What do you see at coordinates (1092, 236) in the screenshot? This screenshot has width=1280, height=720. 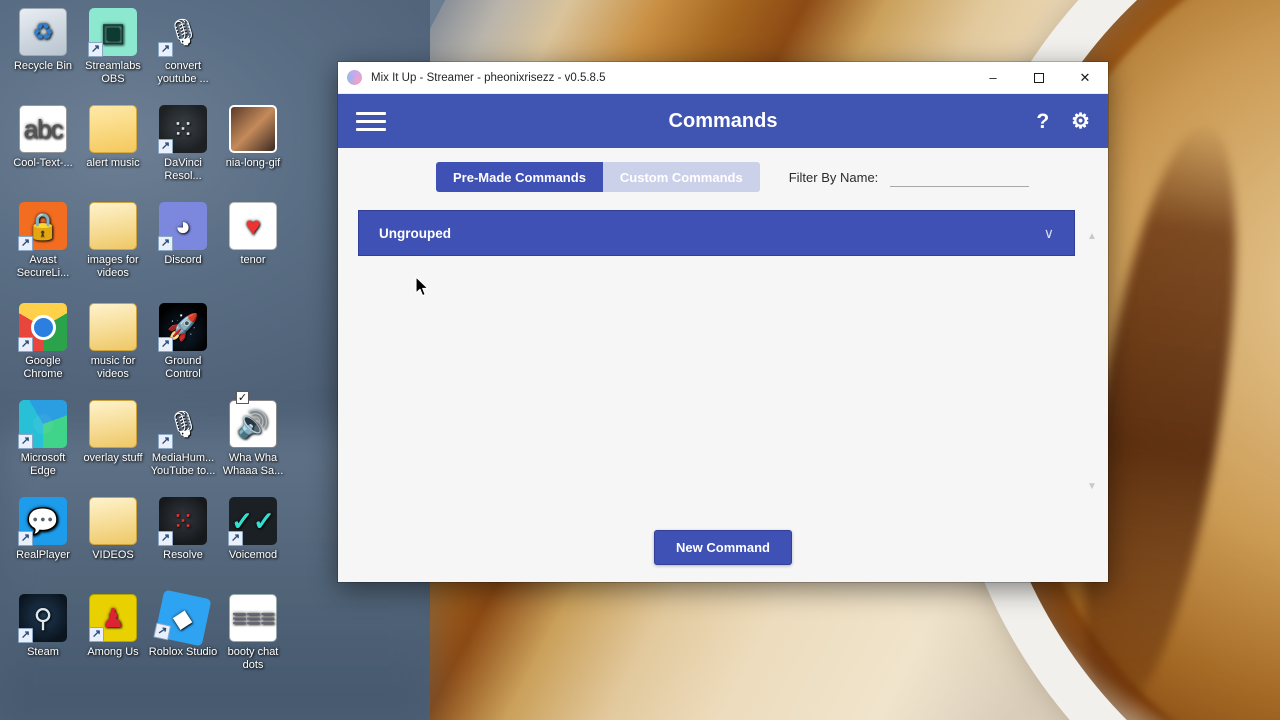 I see `scroll-up-arrow-icon: ▲` at bounding box center [1092, 236].